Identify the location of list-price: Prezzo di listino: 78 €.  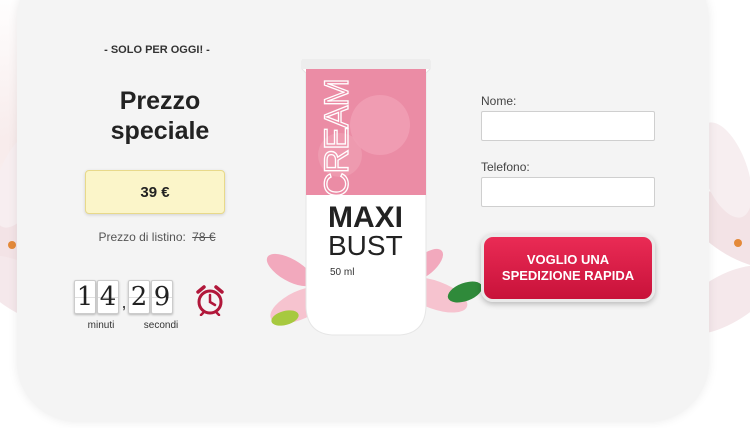
(157, 237).